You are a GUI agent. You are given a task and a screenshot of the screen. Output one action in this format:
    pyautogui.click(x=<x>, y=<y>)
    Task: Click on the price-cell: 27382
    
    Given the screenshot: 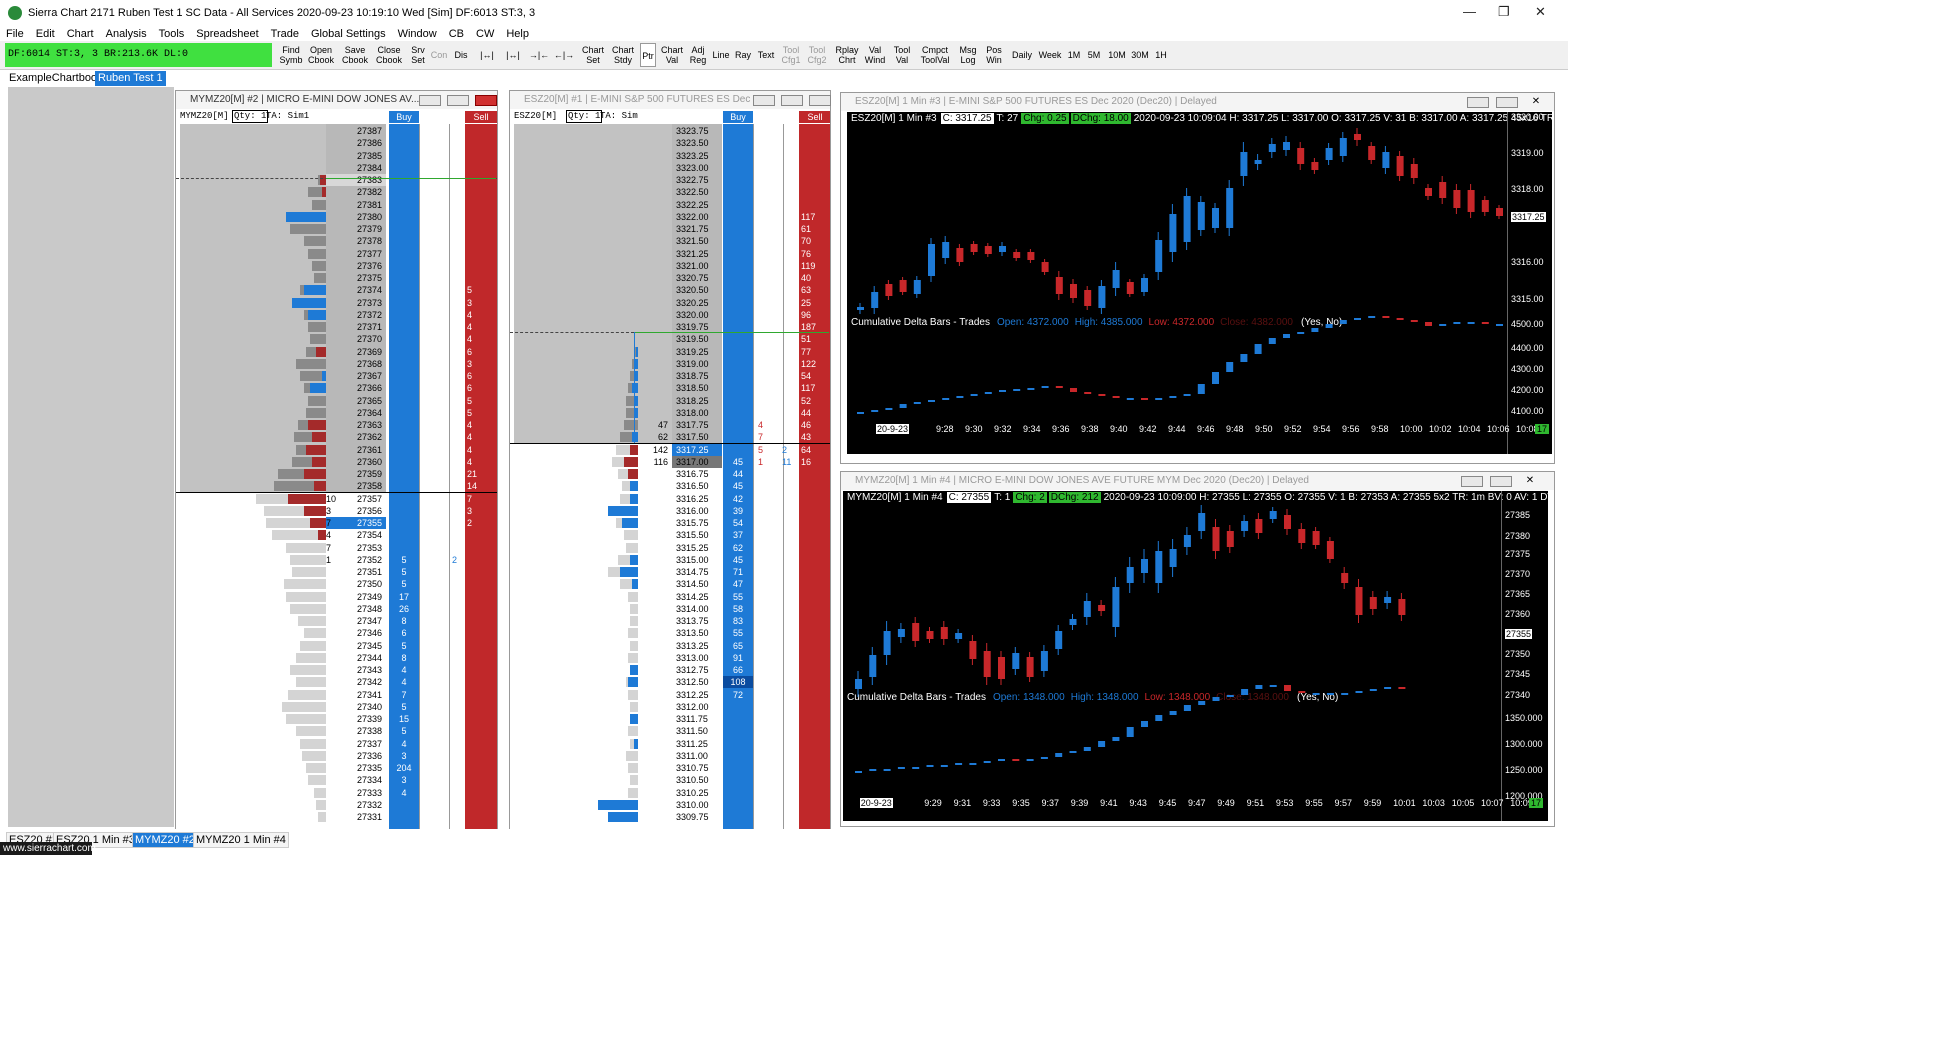 What is the action you would take?
    pyautogui.click(x=356, y=192)
    